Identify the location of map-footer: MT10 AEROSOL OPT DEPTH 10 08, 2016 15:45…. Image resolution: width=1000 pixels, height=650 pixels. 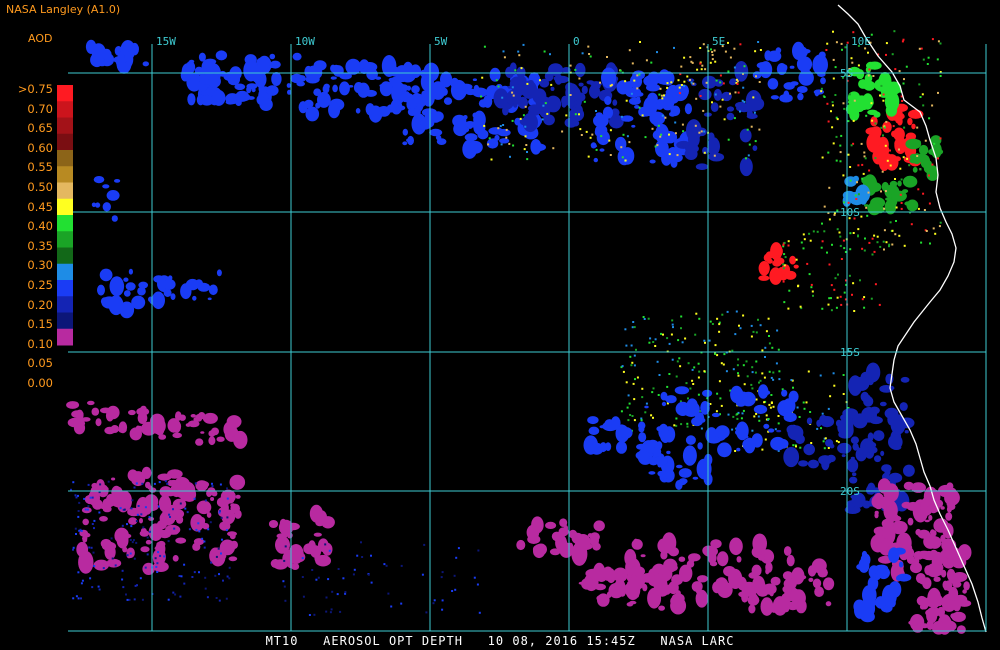
(500, 641).